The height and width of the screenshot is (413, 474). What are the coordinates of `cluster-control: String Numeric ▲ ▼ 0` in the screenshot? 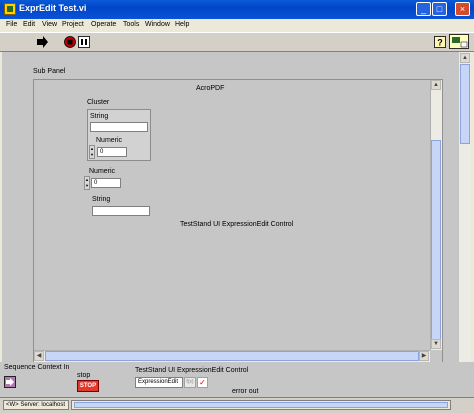 It's located at (119, 135).